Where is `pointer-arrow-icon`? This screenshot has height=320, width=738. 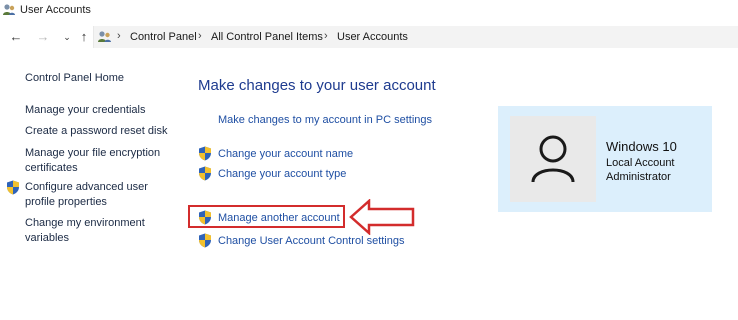 pointer-arrow-icon is located at coordinates (382, 217).